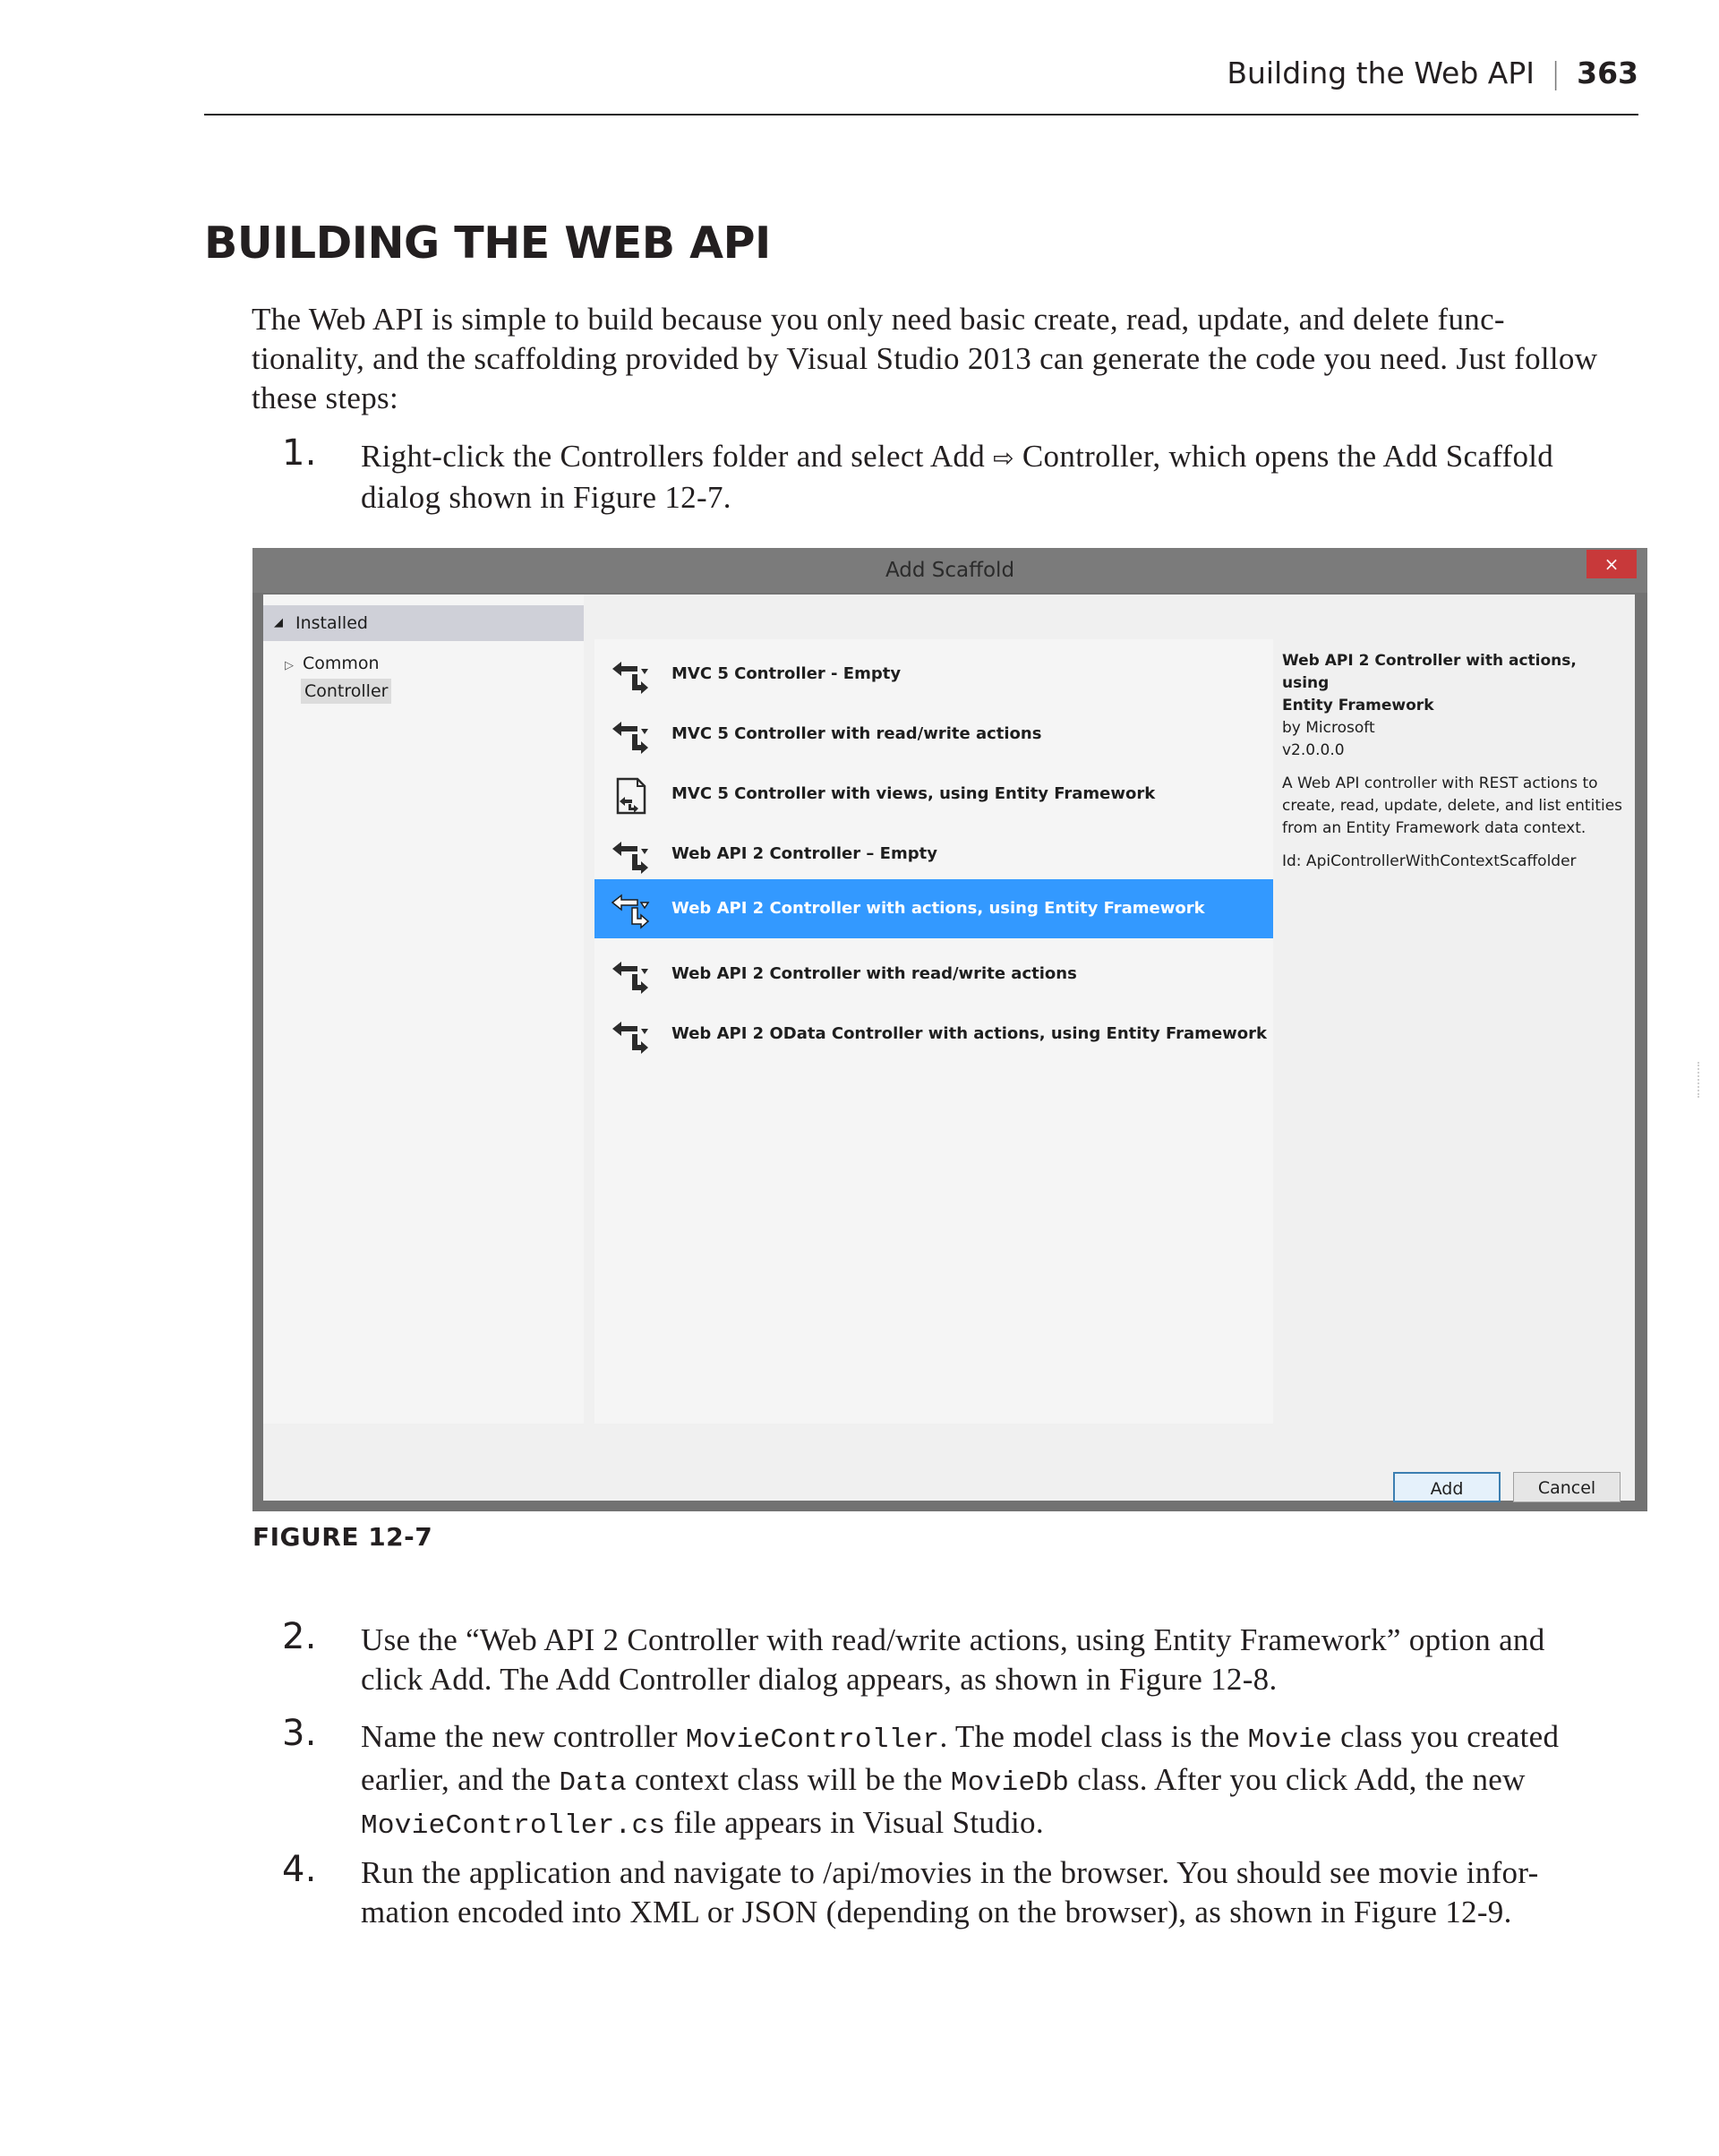 The width and height of the screenshot is (1719, 2156). What do you see at coordinates (1290, 1740) in the screenshot?
I see `code-class-name: Movie` at bounding box center [1290, 1740].